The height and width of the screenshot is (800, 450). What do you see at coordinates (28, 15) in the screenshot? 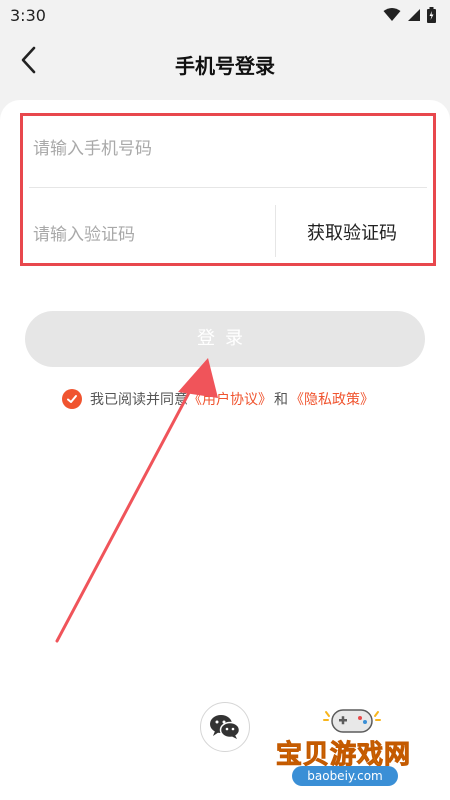
I see `status-time: 3:30` at bounding box center [28, 15].